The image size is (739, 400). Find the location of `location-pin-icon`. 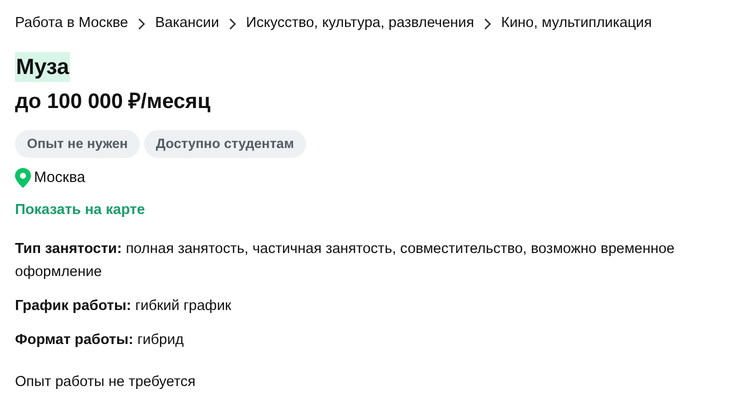

location-pin-icon is located at coordinates (23, 178).